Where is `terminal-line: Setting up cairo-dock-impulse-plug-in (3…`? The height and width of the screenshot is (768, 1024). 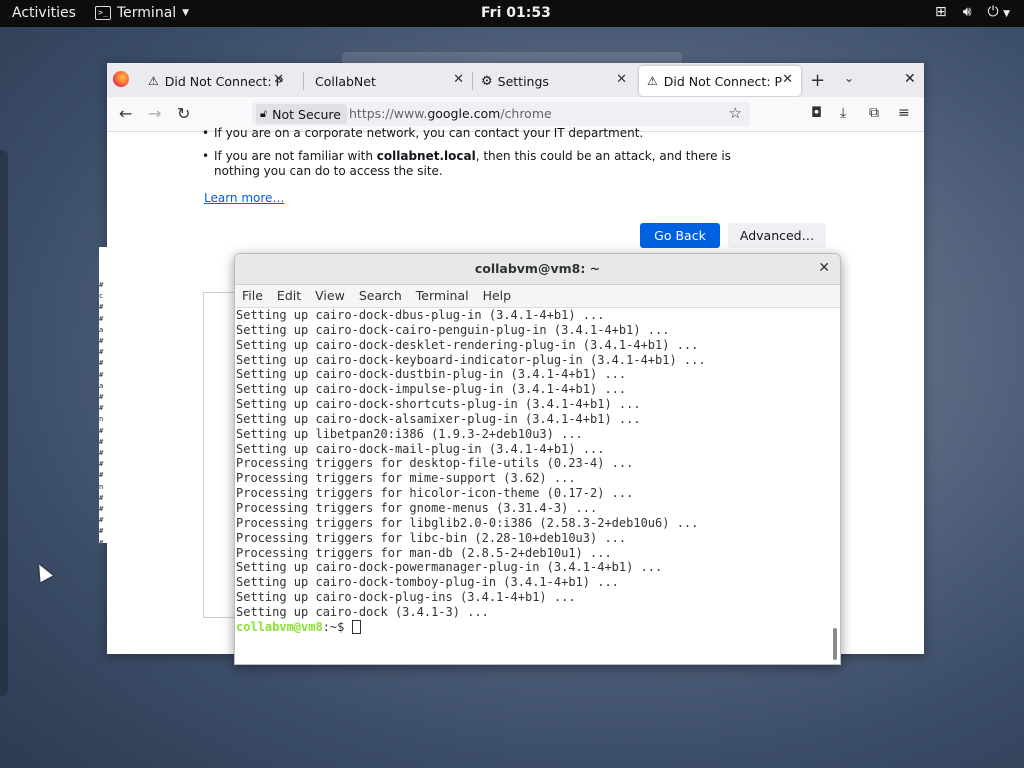
terminal-line: Setting up cairo-dock-impulse-plug-in (3… is located at coordinates (431, 389).